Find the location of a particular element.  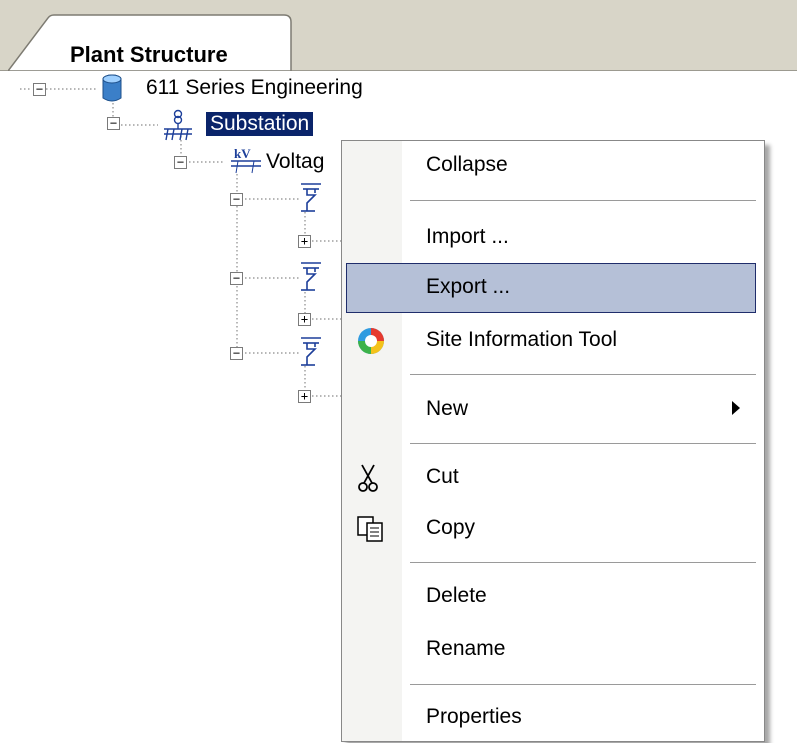

menu-item-delete: Delete is located at coordinates (553, 597).